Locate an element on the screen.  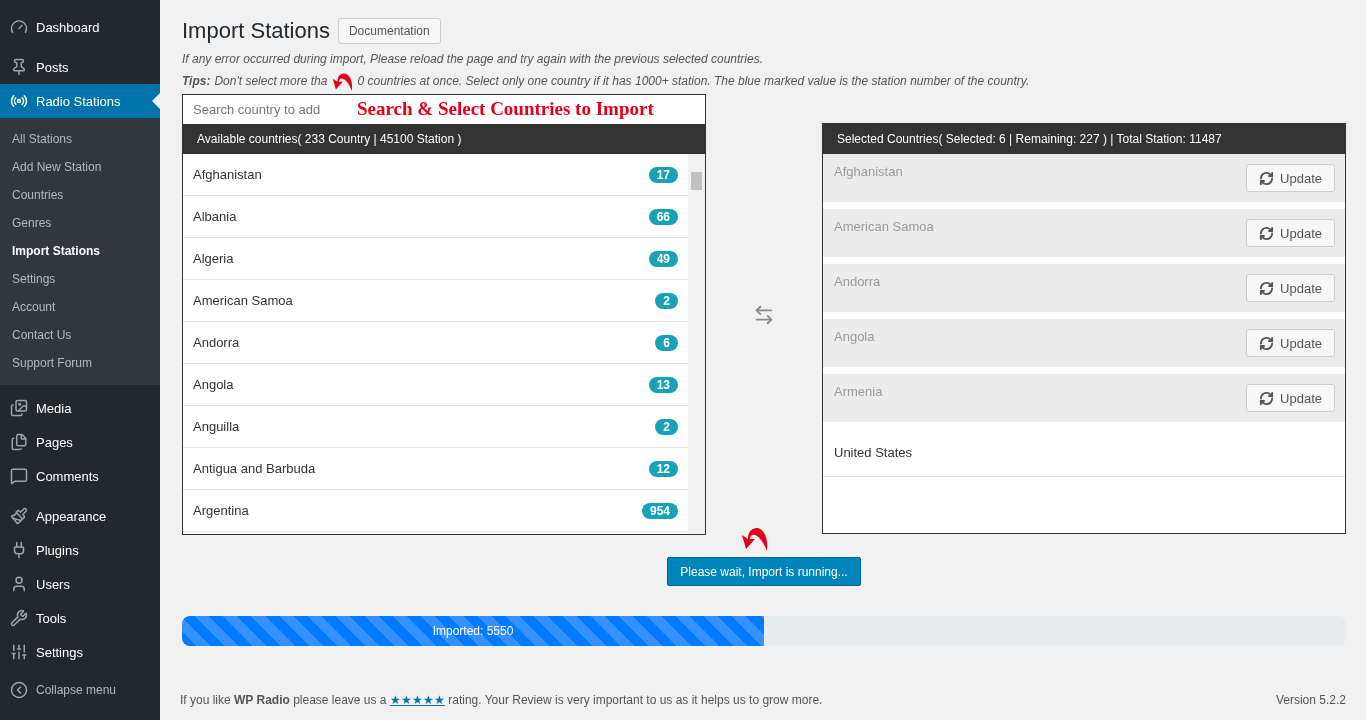
annotation-text: Search & Select Countries to Import is located at coordinates (505, 109).